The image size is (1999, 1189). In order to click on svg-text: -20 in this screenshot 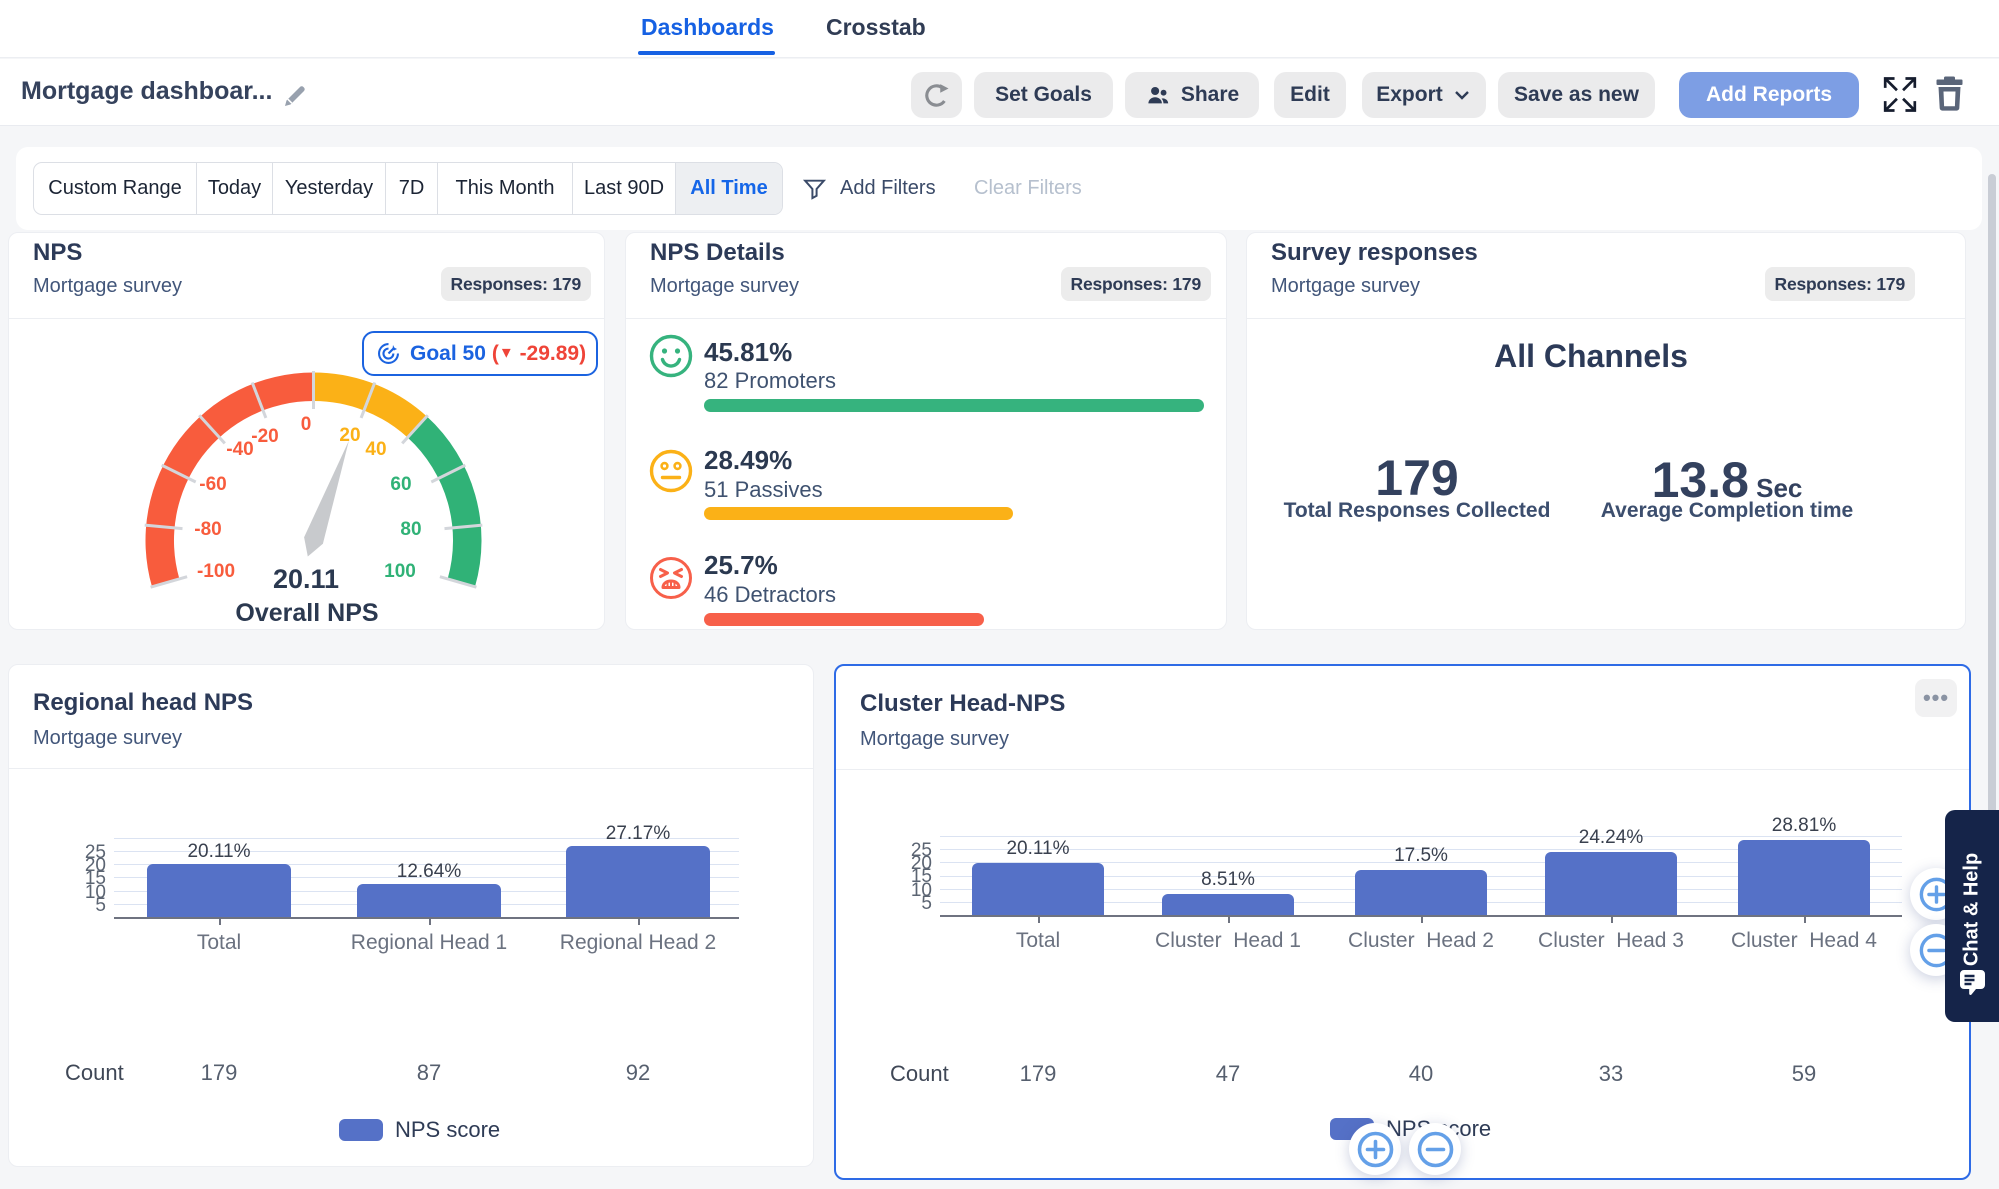, I will do `click(264, 436)`.